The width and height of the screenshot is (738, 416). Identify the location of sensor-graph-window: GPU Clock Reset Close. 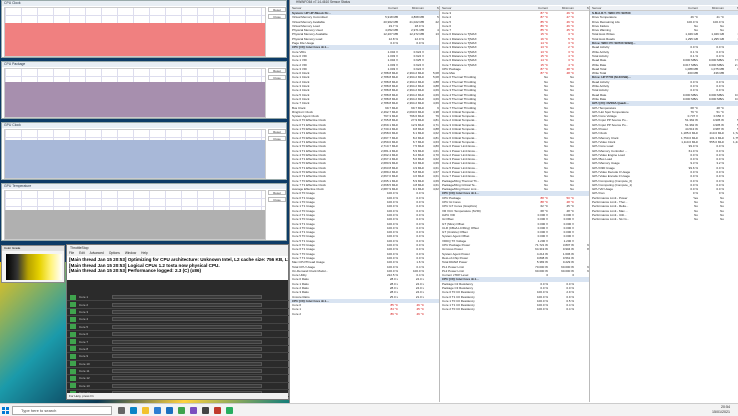
(144, 151).